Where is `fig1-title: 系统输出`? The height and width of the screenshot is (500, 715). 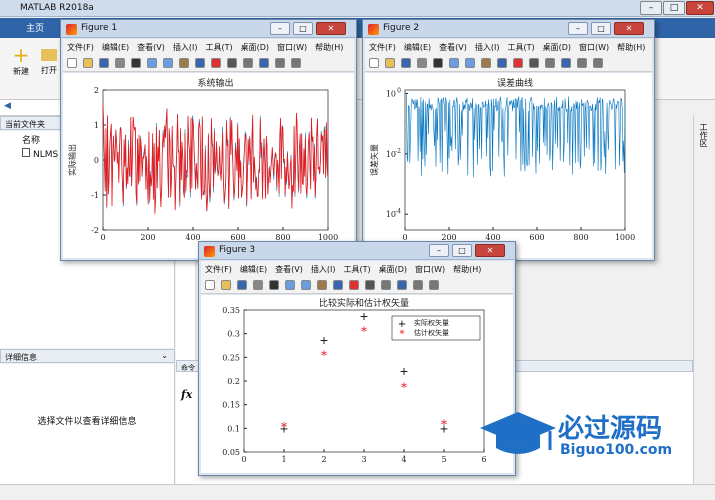 fig1-title: 系统输出 is located at coordinates (215, 83).